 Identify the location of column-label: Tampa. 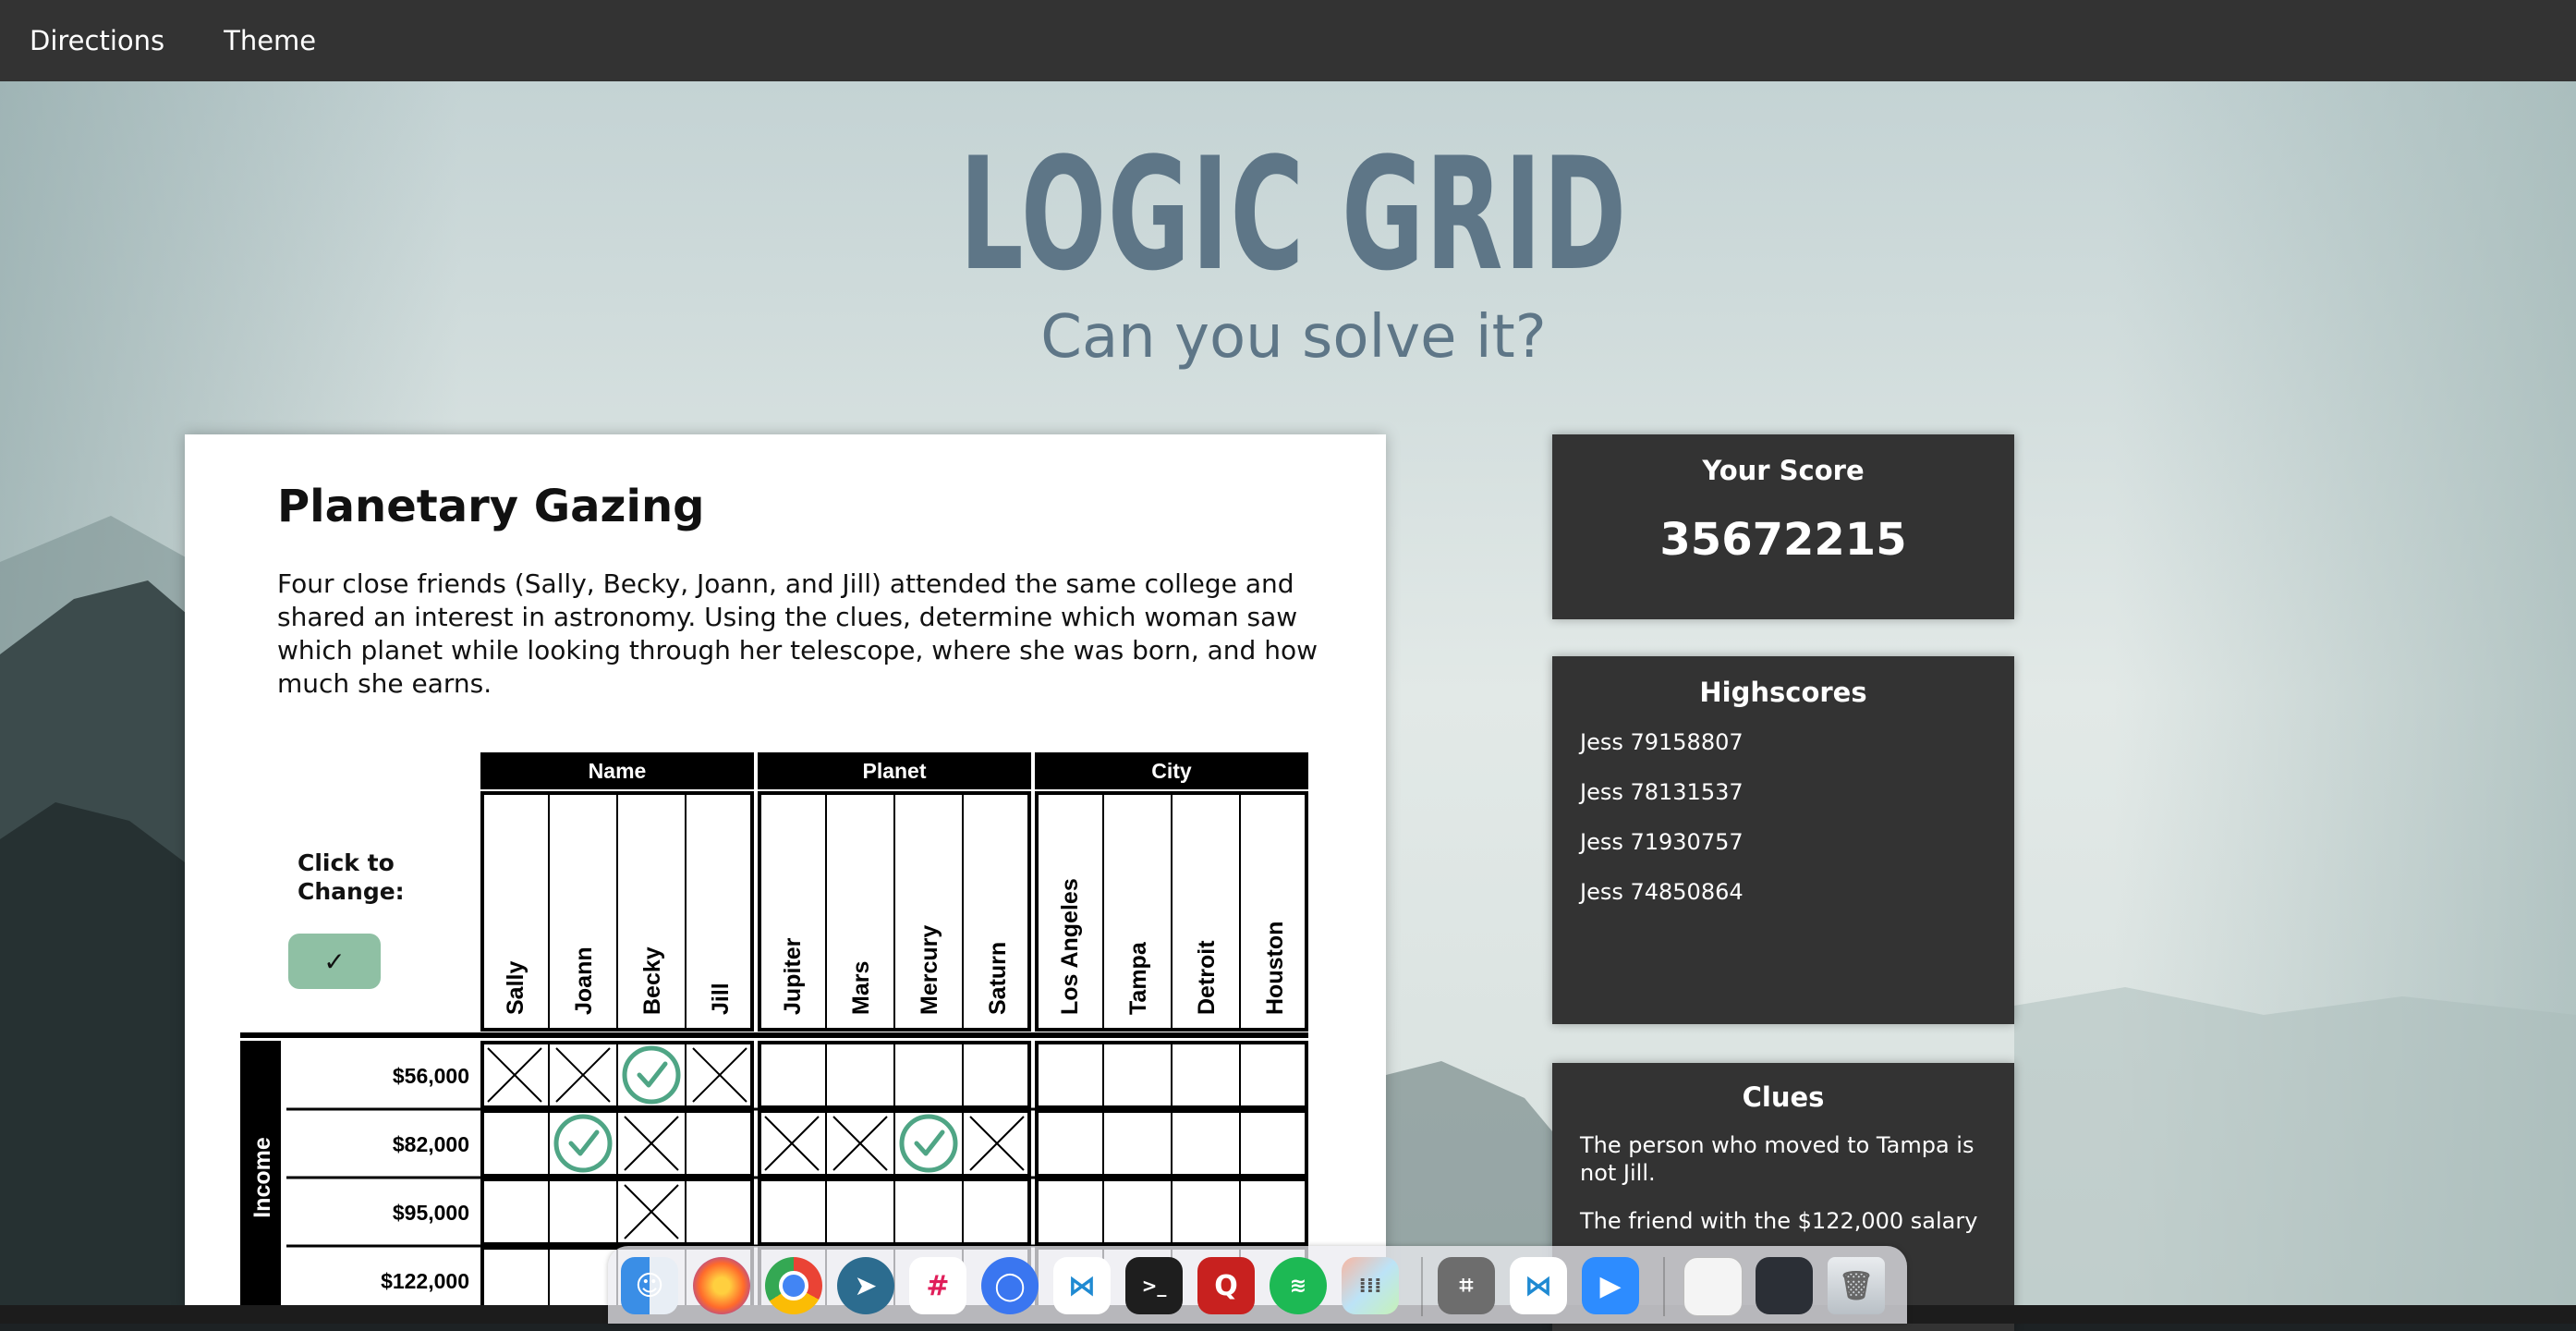
(1138, 978).